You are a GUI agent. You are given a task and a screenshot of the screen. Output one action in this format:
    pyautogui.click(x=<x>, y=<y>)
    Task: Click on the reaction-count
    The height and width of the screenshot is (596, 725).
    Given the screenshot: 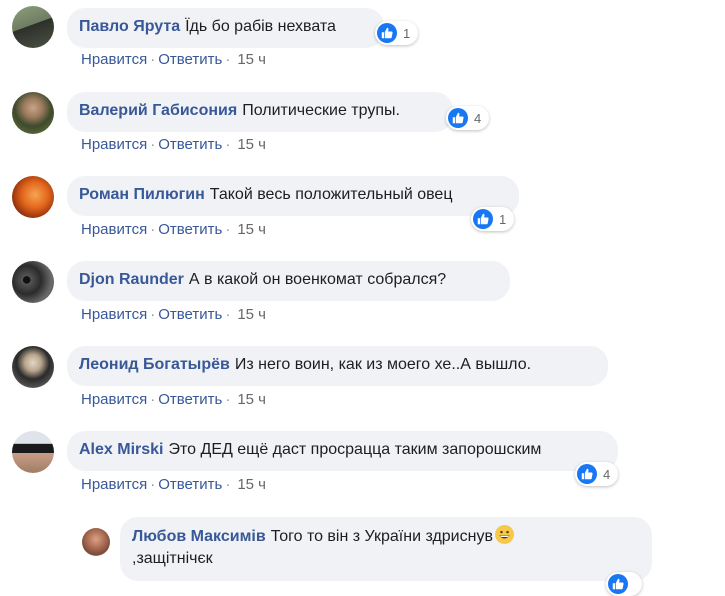 What is the action you would take?
    pyautogui.click(x=624, y=584)
    